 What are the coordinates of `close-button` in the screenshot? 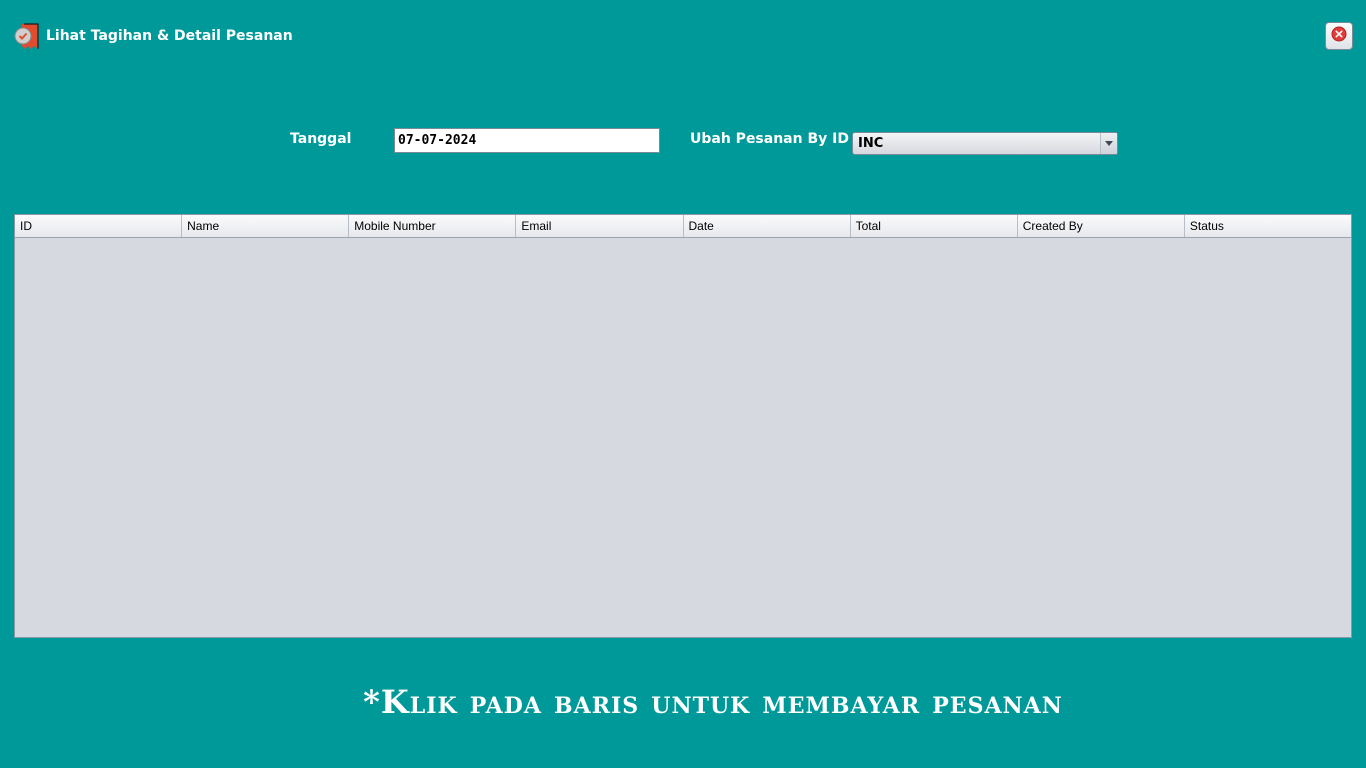 It's located at (1339, 36).